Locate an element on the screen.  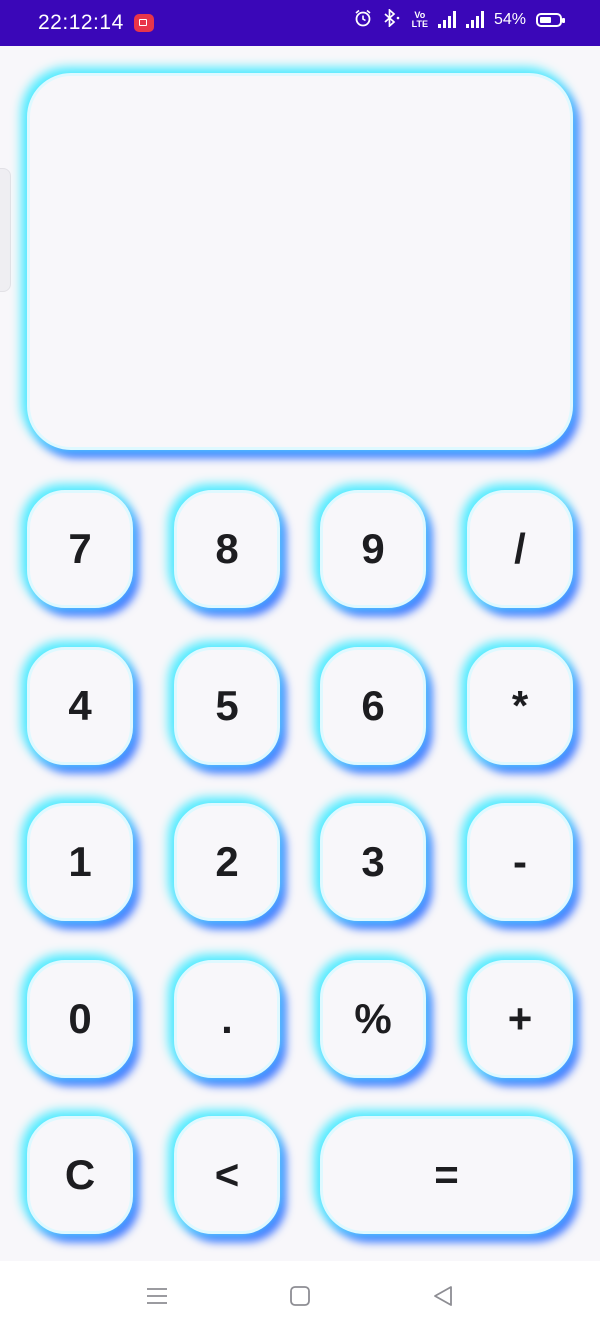
key-clear: C is located at coordinates (80, 1175).